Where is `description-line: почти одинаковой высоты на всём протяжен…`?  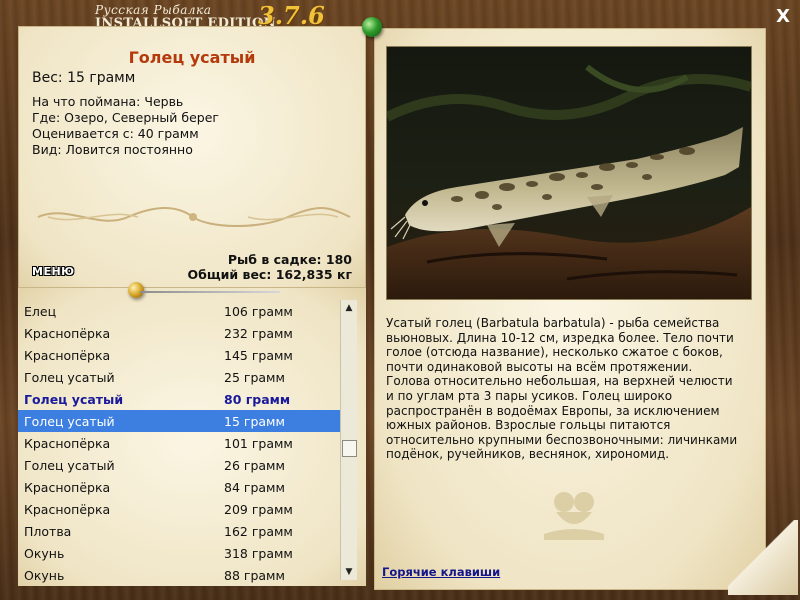
description-line: почти одинаковой высоты на всём протяжен… is located at coordinates (539, 366).